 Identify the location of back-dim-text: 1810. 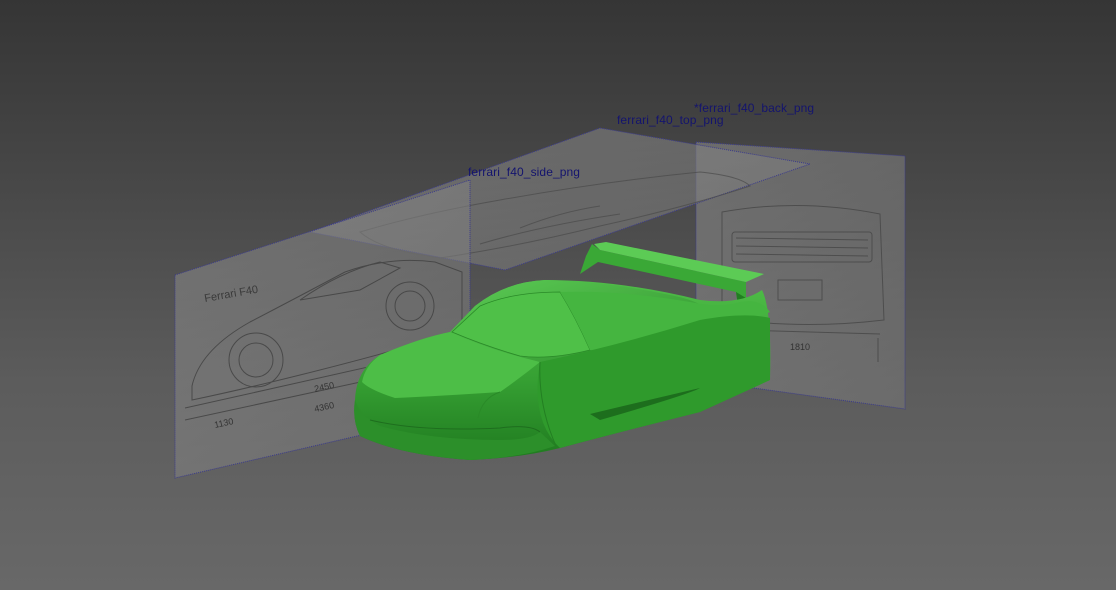
(800, 347).